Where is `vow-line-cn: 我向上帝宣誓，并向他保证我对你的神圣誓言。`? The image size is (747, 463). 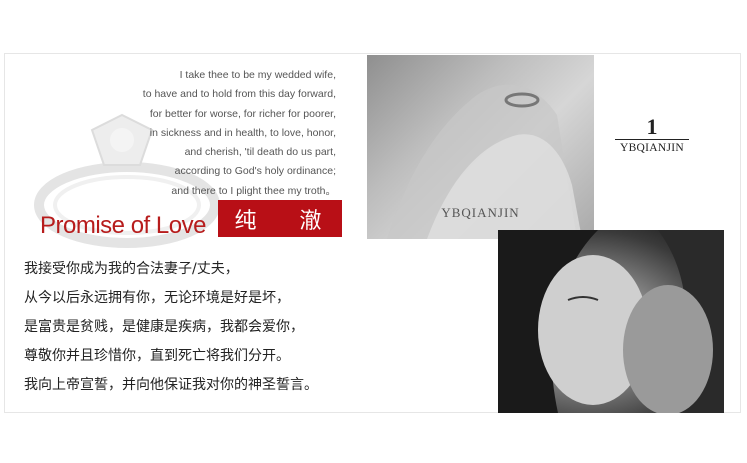 vow-line-cn: 我向上帝宣誓，并向他保证我对你的神圣誓言。 is located at coordinates (171, 385).